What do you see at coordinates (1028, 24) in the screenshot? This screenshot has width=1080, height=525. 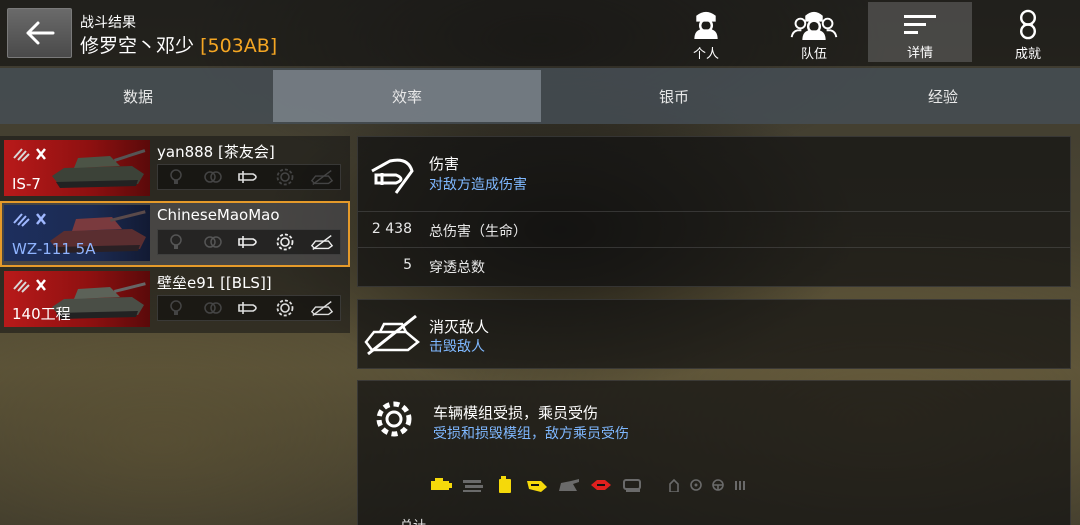 I see `medal-icon` at bounding box center [1028, 24].